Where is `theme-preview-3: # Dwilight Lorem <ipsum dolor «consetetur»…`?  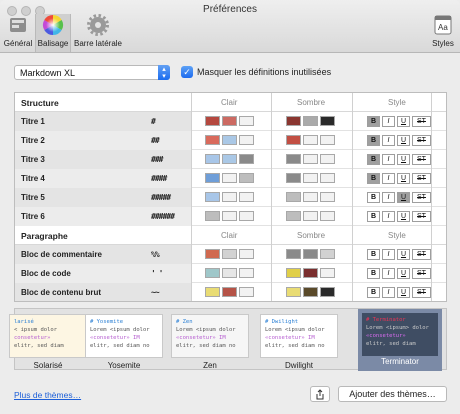 theme-preview-3: # Dwilight Lorem <ipsum dolor «consetetur»… is located at coordinates (299, 336).